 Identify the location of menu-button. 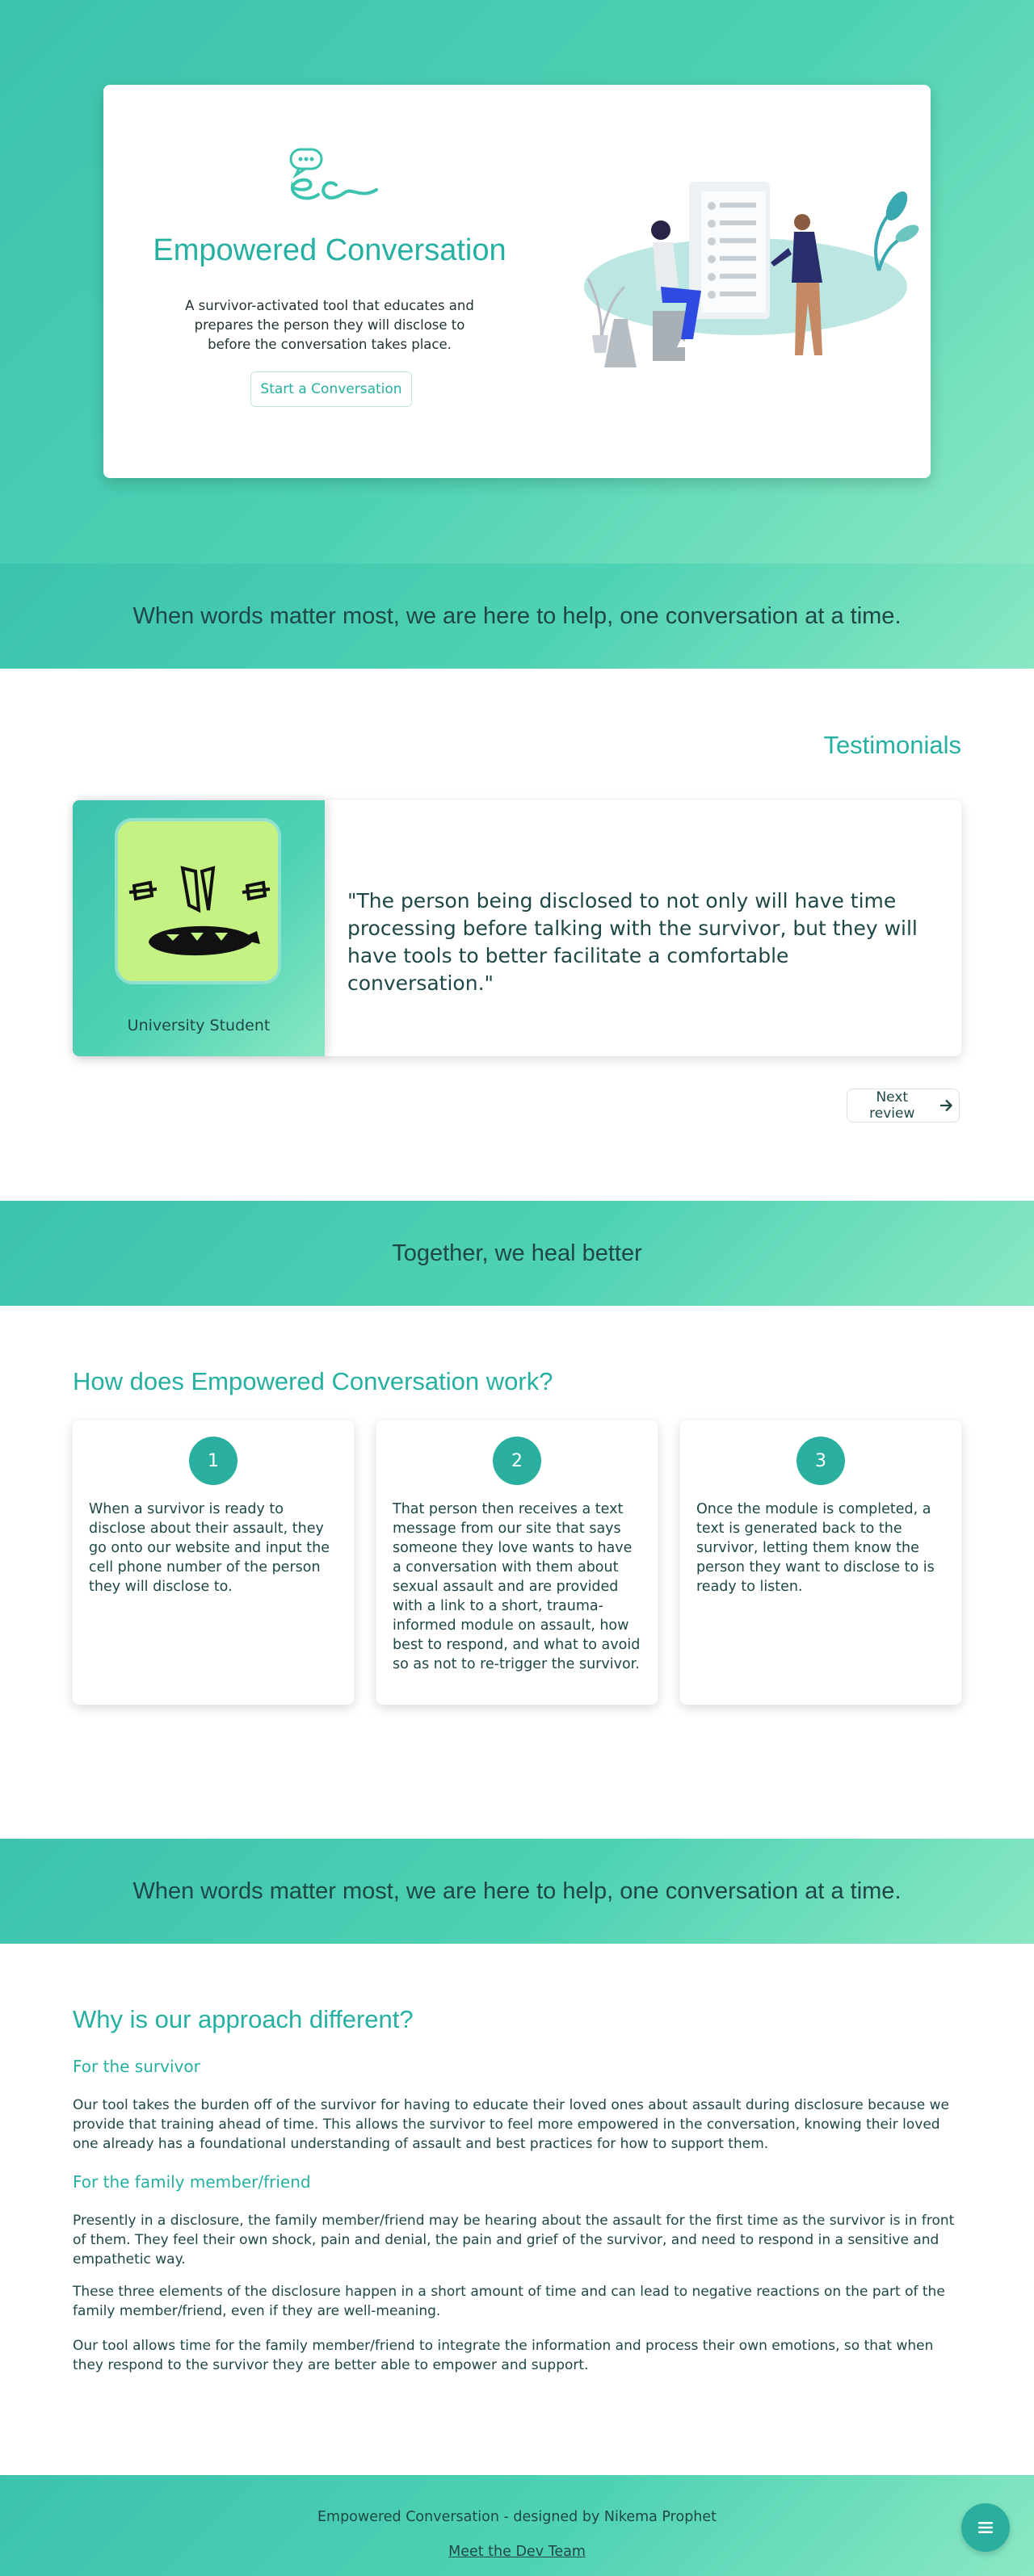
(986, 2527).